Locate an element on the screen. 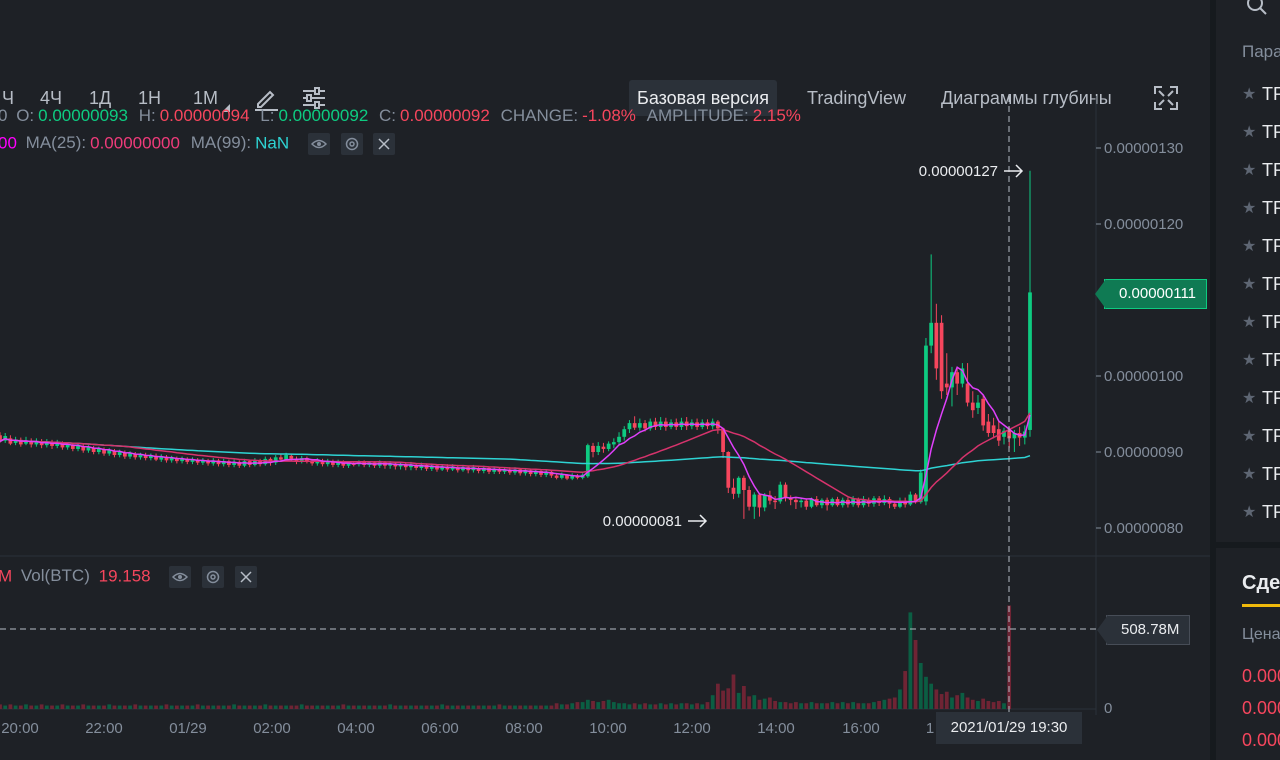 Image resolution: width=1280 pixels, height=760 pixels. tab-depth-chart: Диаграммы глубины is located at coordinates (1026, 98).